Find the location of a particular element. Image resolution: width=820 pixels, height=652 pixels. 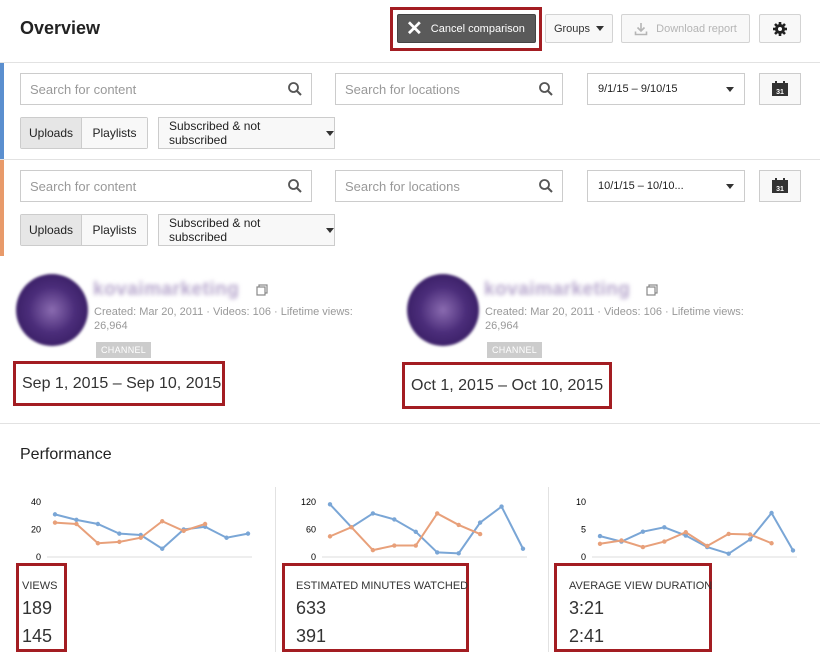

settings-button is located at coordinates (780, 28).